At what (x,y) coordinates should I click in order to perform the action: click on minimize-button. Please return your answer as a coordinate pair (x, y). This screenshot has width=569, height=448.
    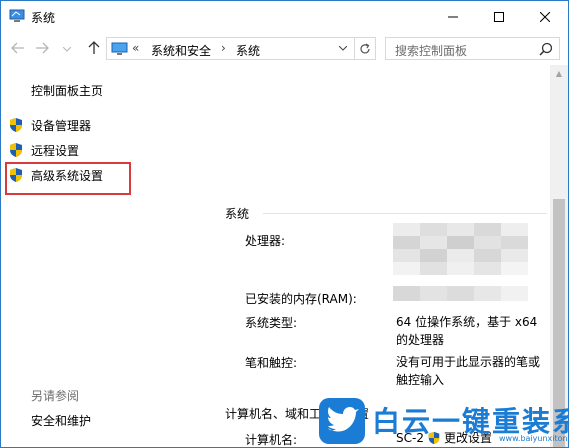
    Looking at the image, I should click on (453, 16).